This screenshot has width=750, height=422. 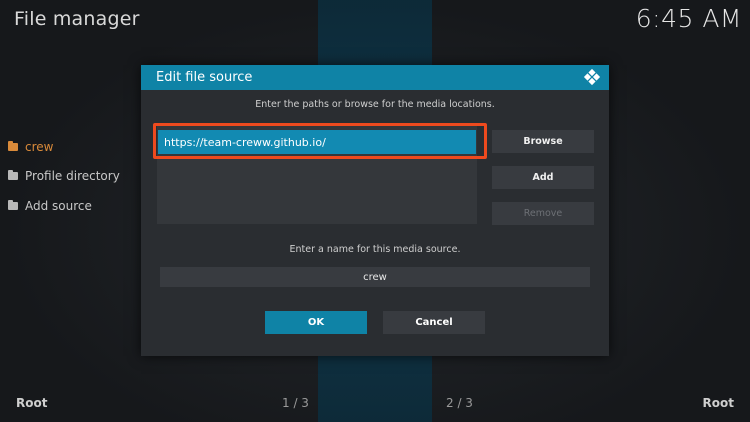 I want to click on add-button: Add, so click(x=543, y=177).